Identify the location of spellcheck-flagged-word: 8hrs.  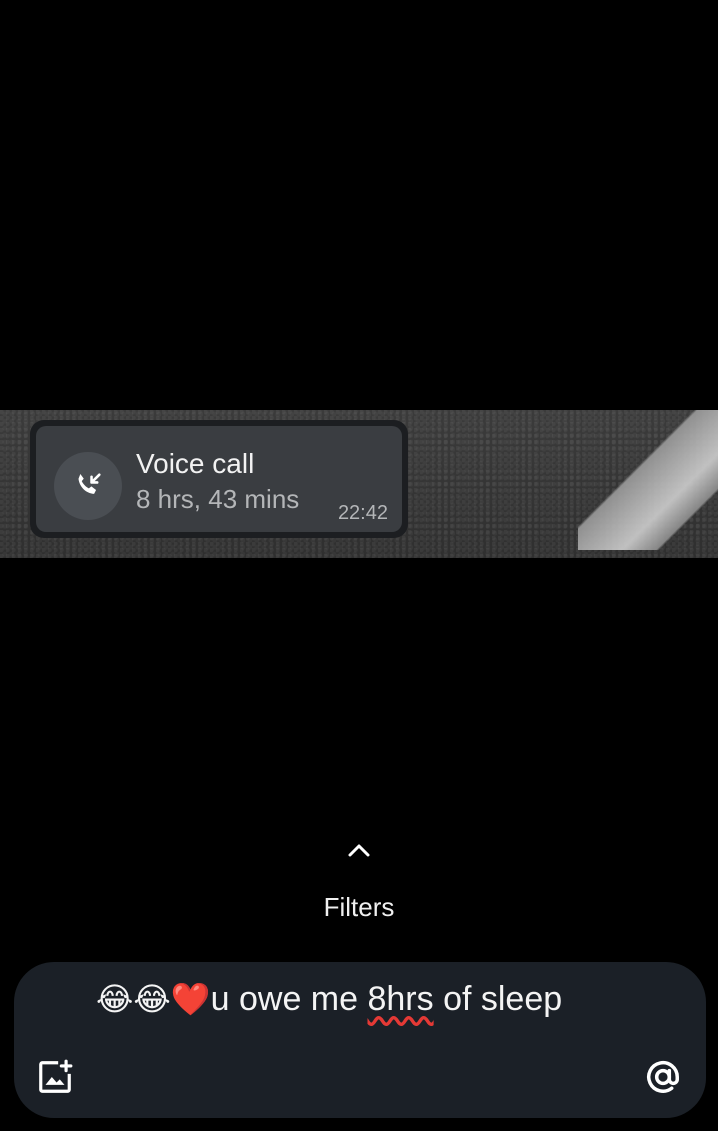
(400, 999).